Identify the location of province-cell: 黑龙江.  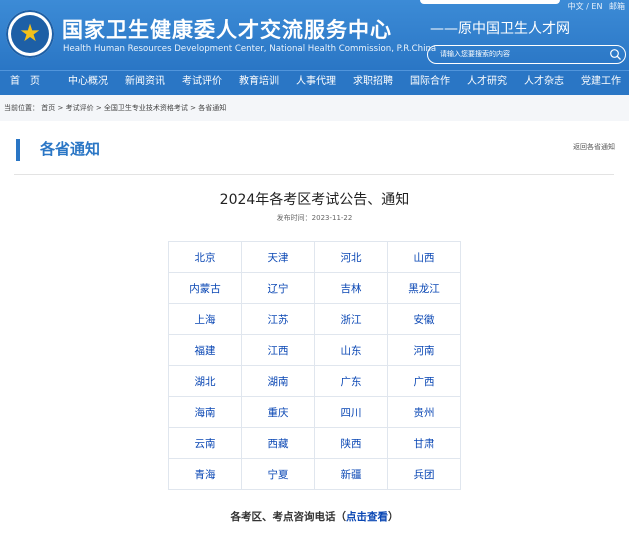
(424, 288).